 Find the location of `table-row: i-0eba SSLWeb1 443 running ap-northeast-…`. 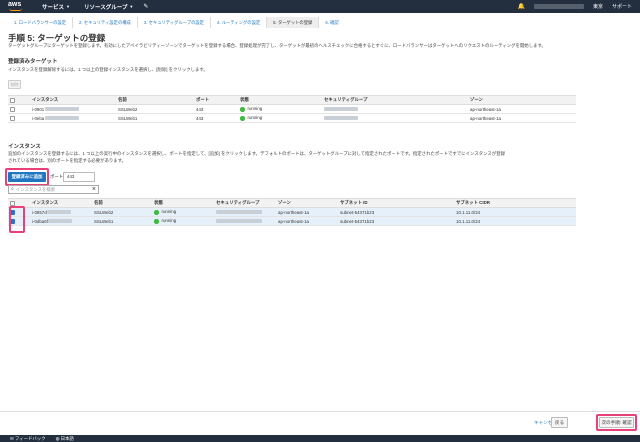

table-row: i-0eba SSLWeb1 443 running ap-northeast-… is located at coordinates (292, 118).